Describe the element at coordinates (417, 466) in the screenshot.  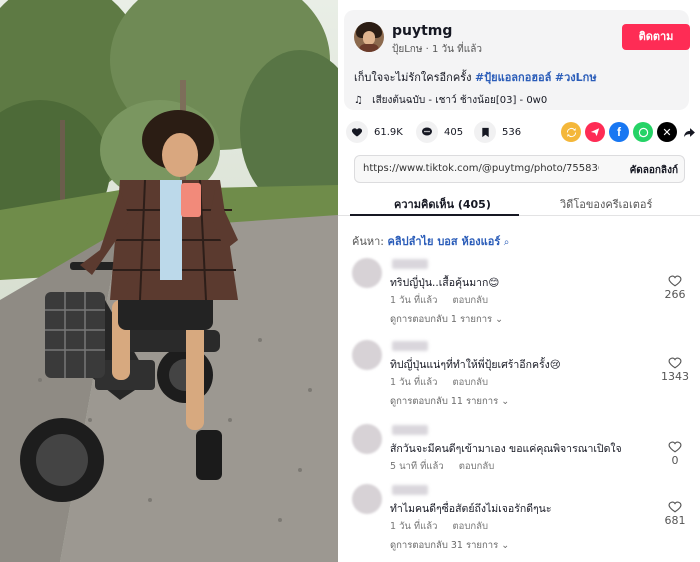
I see `comment-time: 5 นาที ที่แล้ว` at that location.